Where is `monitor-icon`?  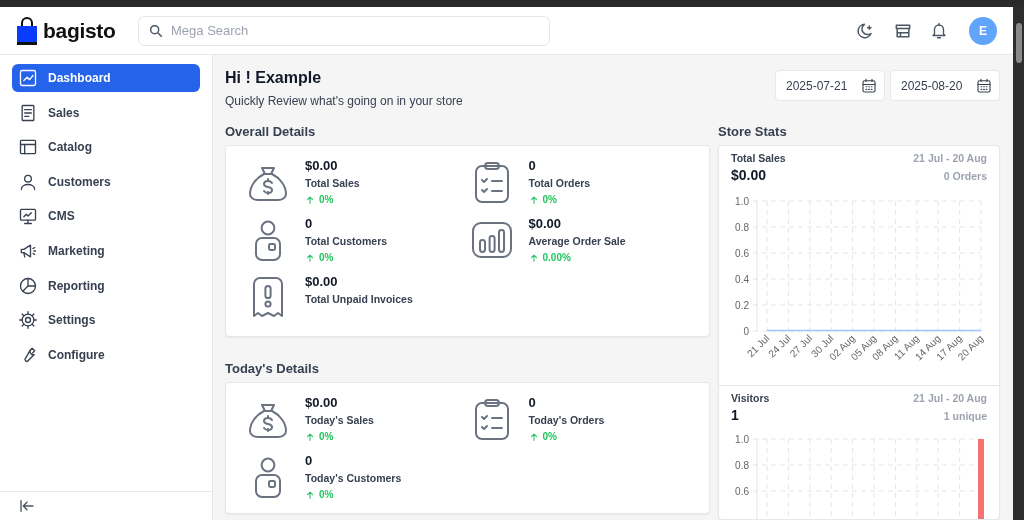
monitor-icon is located at coordinates (28, 216).